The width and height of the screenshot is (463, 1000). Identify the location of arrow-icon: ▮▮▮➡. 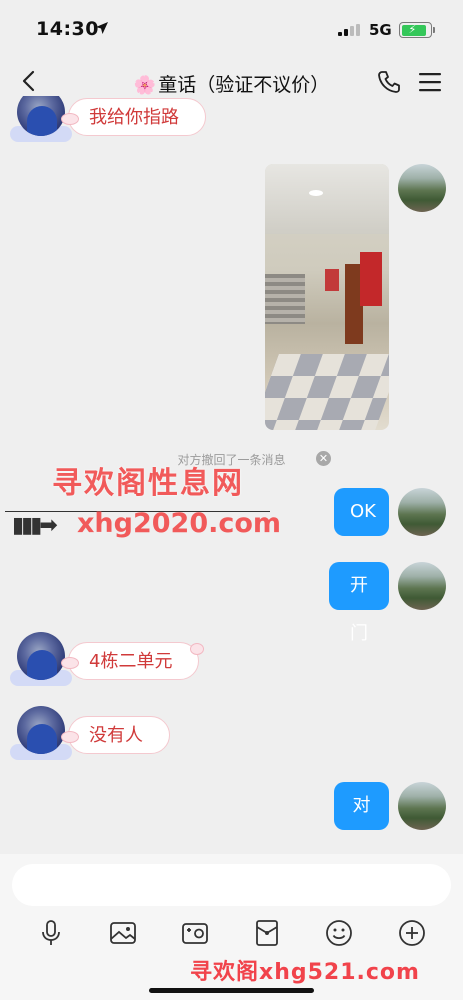
(35, 525).